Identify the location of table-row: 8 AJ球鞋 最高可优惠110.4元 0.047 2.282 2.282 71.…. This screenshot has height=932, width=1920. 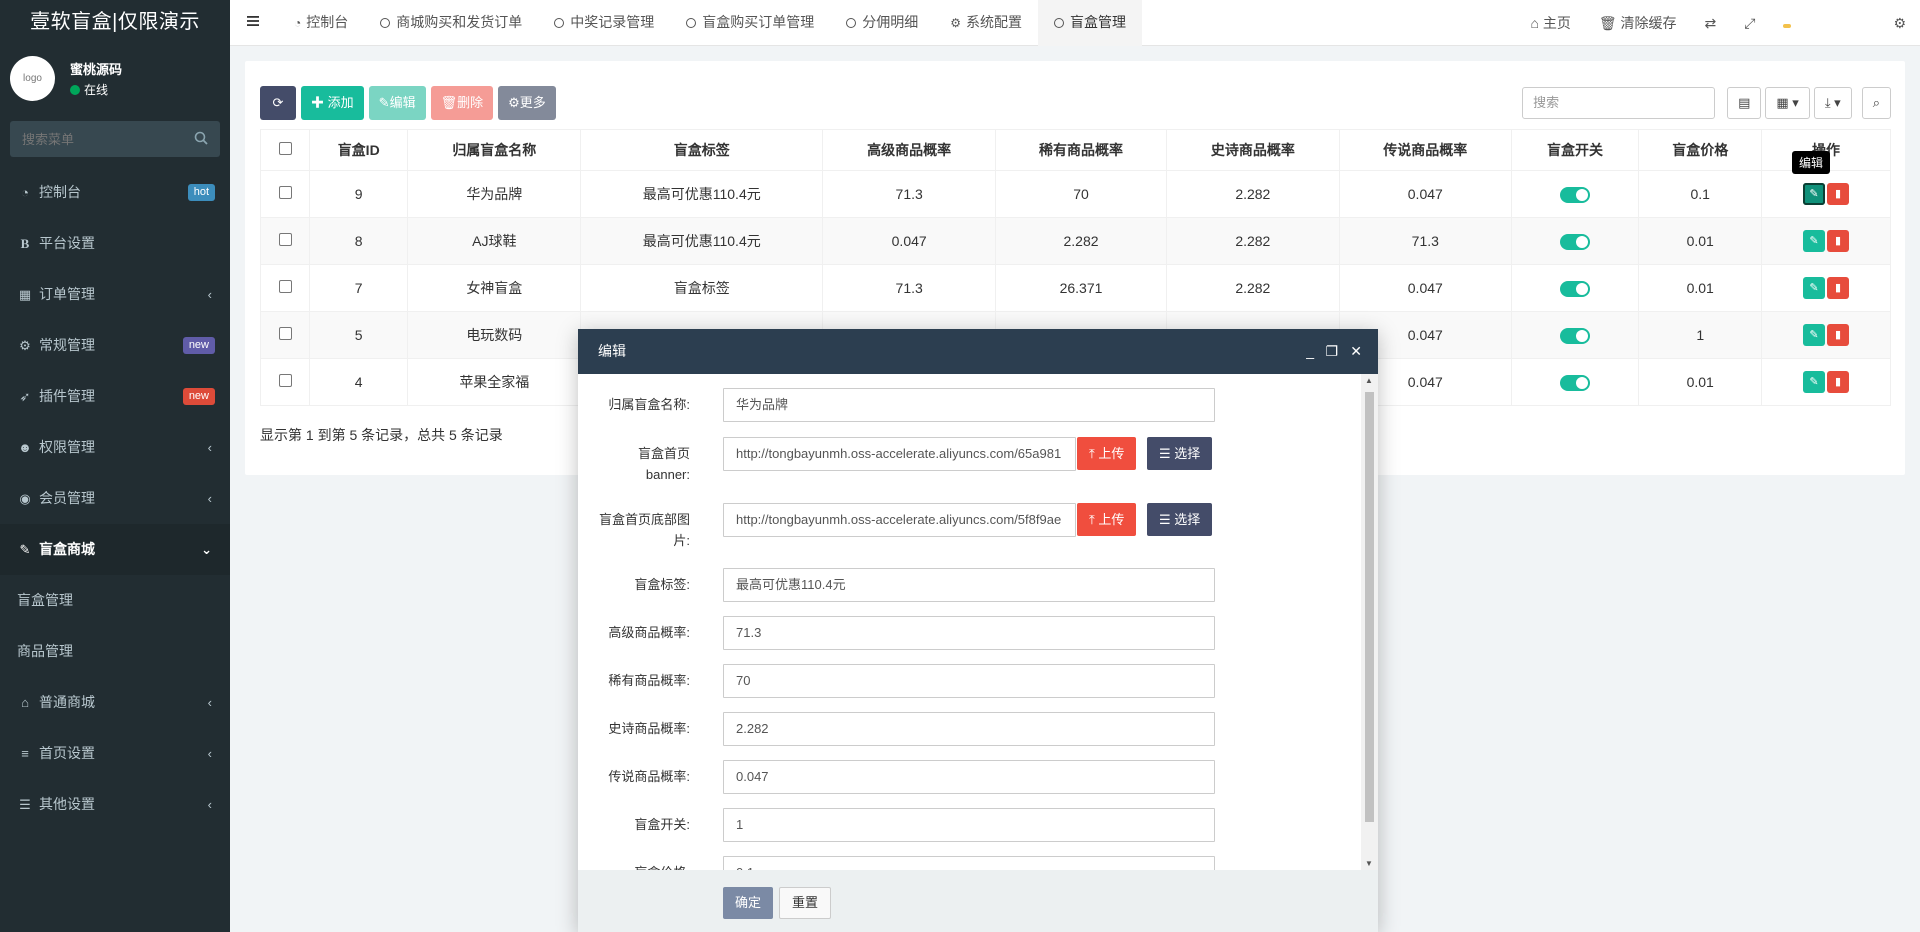
(1075, 241).